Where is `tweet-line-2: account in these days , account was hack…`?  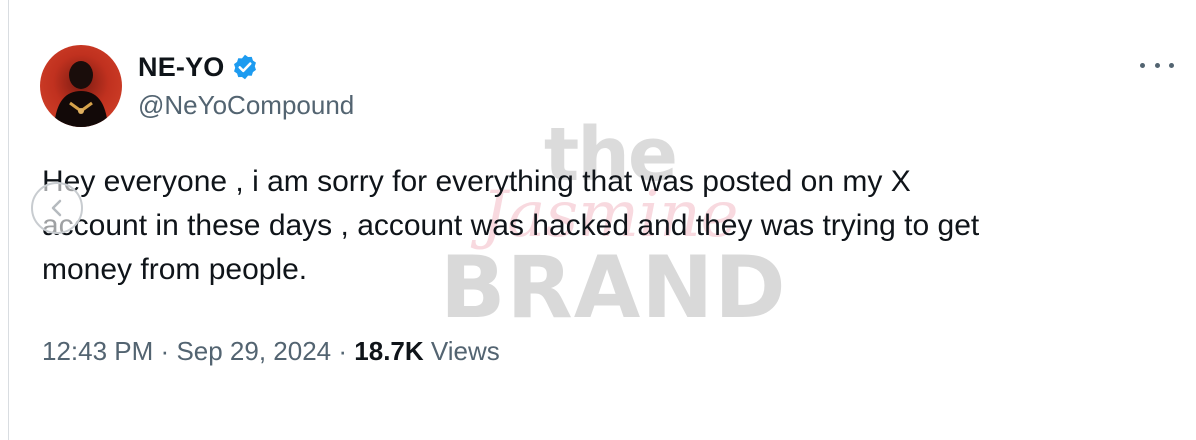
tweet-line-2: account in these days , account was hack… is located at coordinates (511, 225).